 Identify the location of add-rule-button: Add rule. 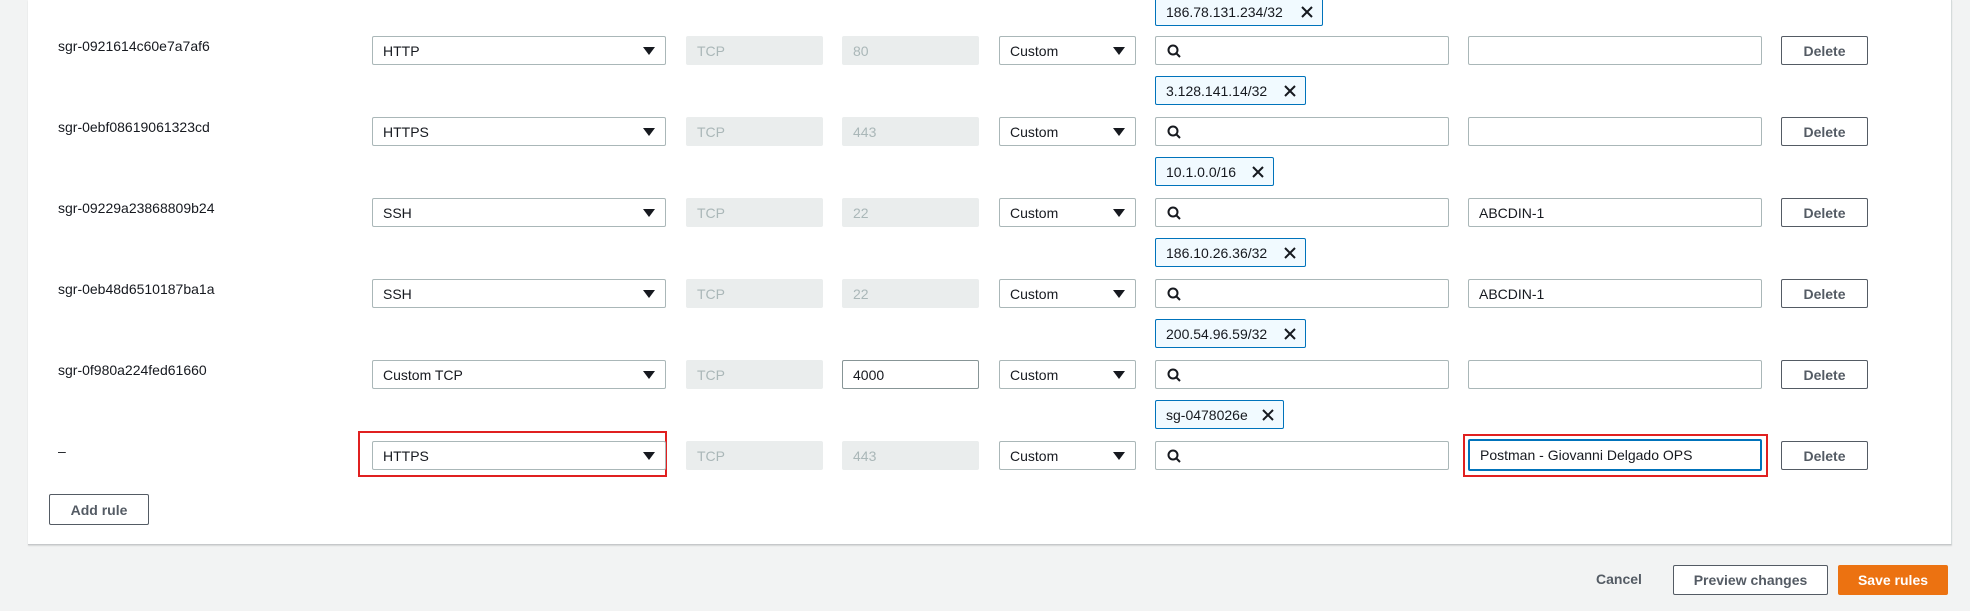
(99, 509).